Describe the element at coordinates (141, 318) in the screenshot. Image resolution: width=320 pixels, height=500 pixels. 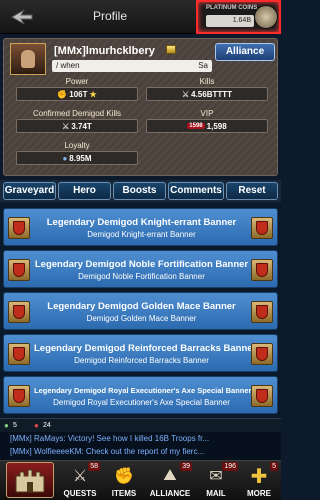
I see `banner-subtitle: Demigod Golden Mace Banner` at that location.